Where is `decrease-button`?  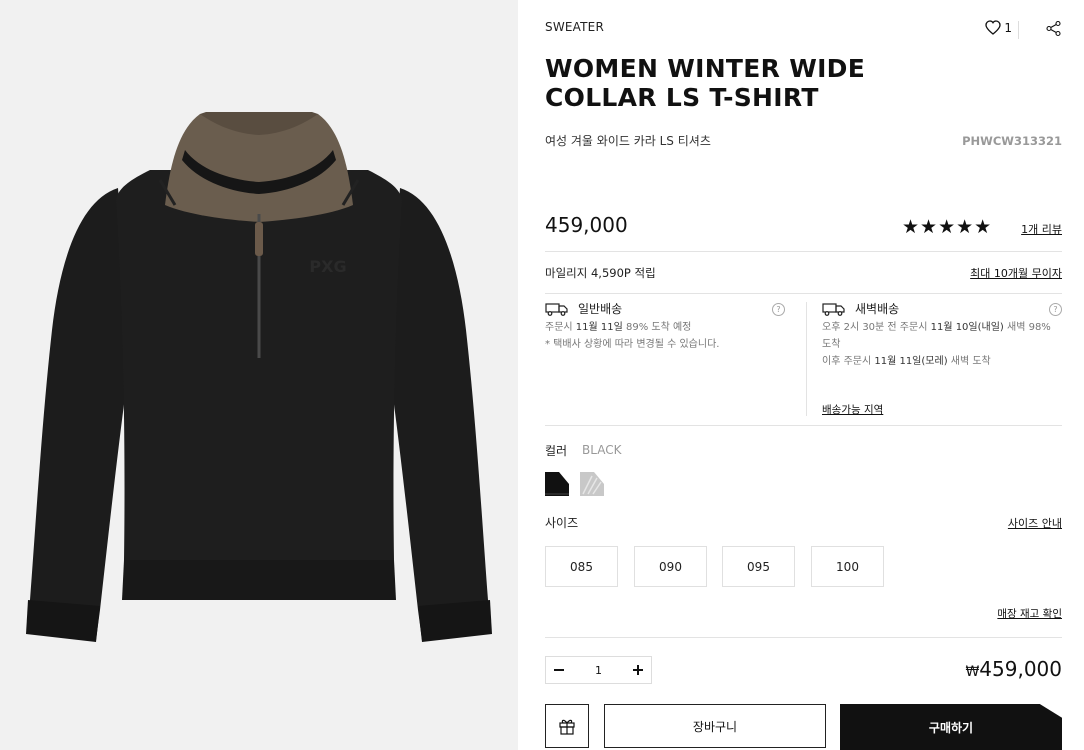 decrease-button is located at coordinates (559, 670).